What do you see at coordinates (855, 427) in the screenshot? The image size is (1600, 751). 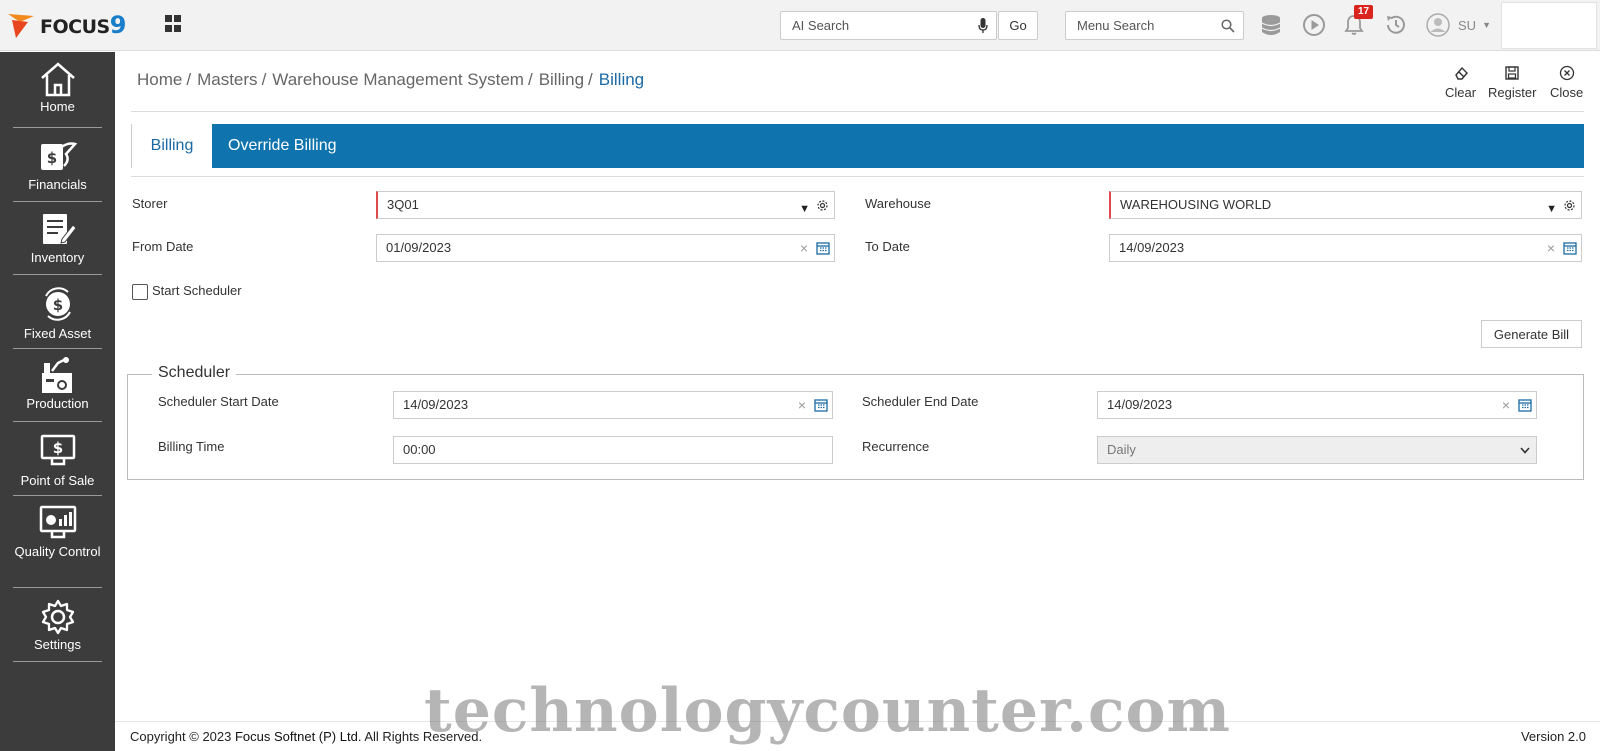 I see `scheduler-fieldset` at bounding box center [855, 427].